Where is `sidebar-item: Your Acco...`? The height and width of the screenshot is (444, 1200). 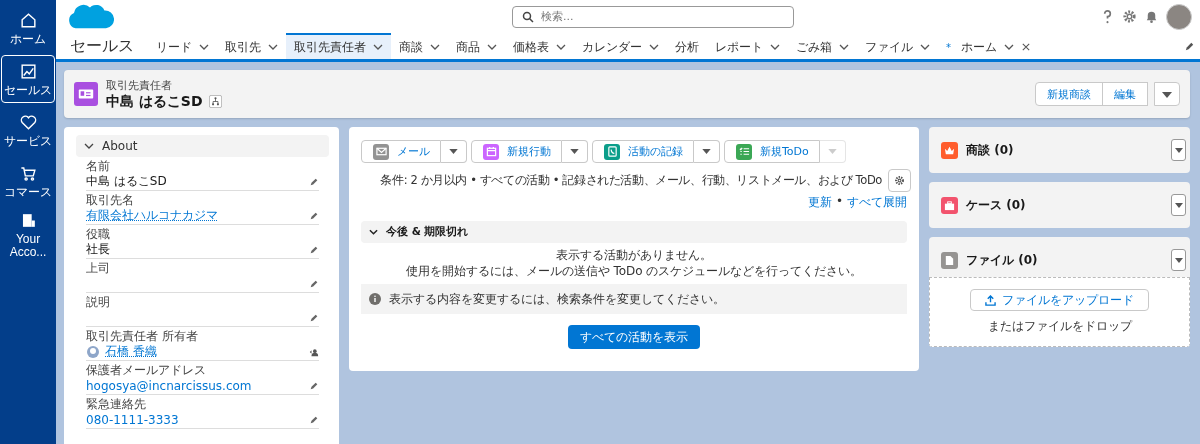
sidebar-item: Your Acco... is located at coordinates (28, 235).